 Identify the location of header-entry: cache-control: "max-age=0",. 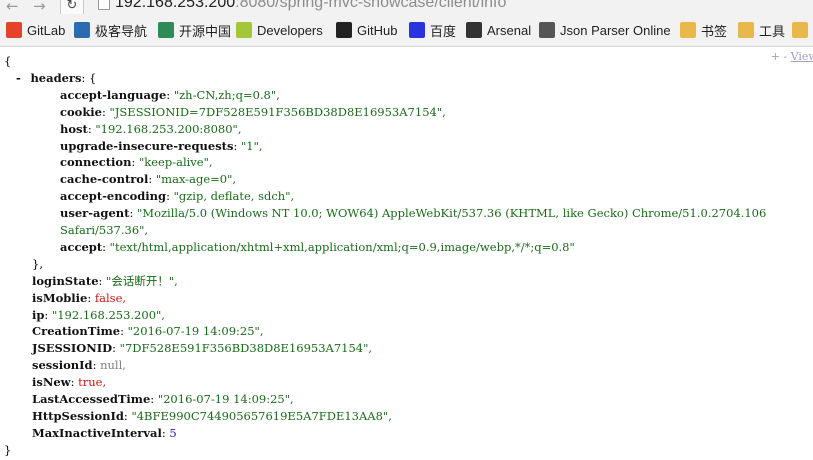
(148, 179).